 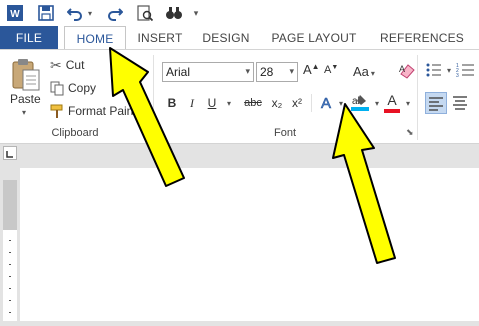 What do you see at coordinates (284, 133) in the screenshot?
I see `font-group-label: Font` at bounding box center [284, 133].